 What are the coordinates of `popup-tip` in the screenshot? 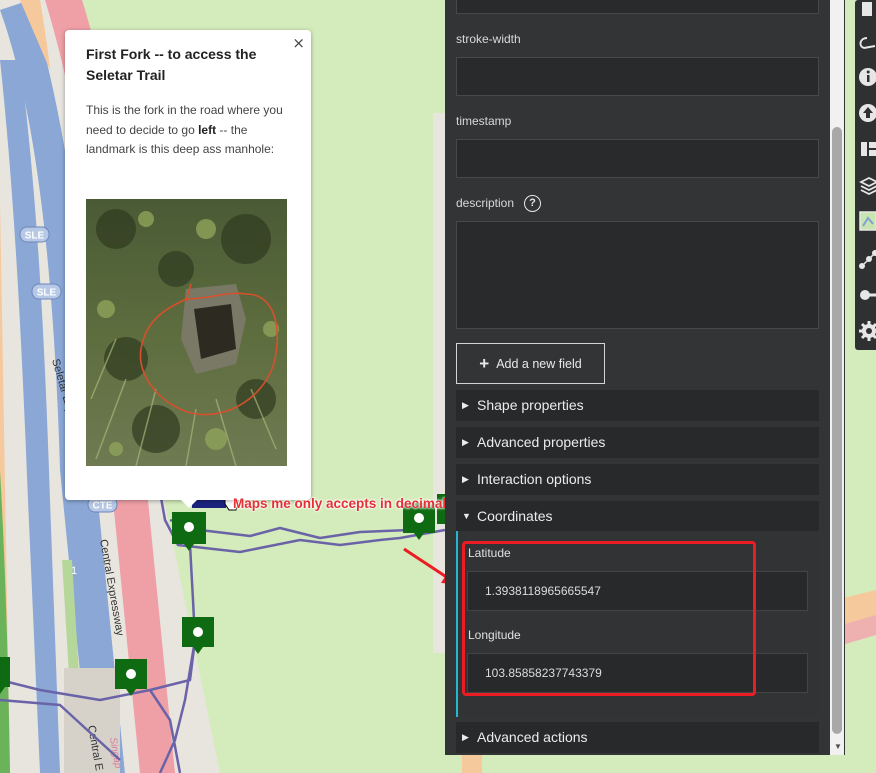 It's located at (189, 502).